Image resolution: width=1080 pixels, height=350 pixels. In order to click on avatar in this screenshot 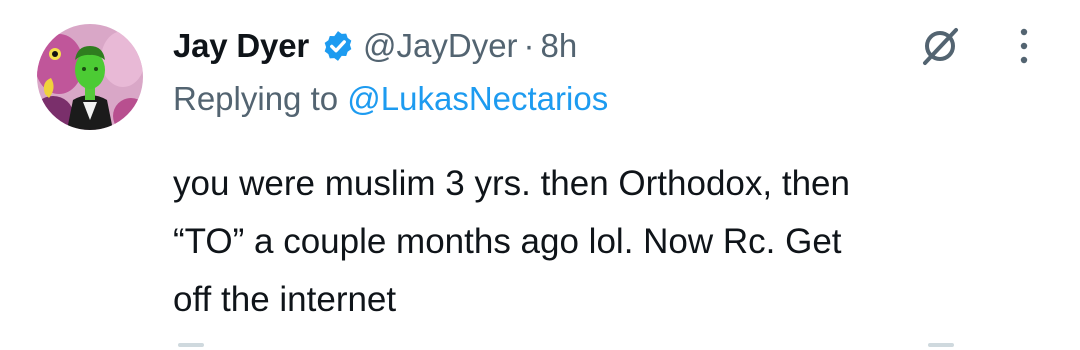, I will do `click(90, 77)`.